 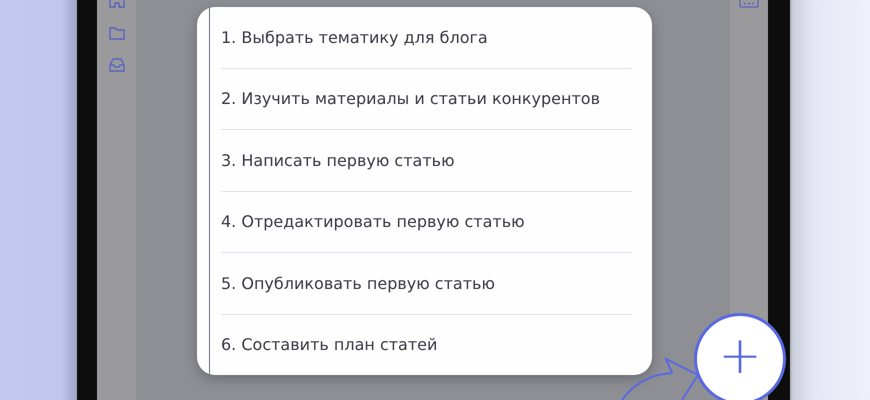 What do you see at coordinates (116, 33) in the screenshot?
I see `folder-icon` at bounding box center [116, 33].